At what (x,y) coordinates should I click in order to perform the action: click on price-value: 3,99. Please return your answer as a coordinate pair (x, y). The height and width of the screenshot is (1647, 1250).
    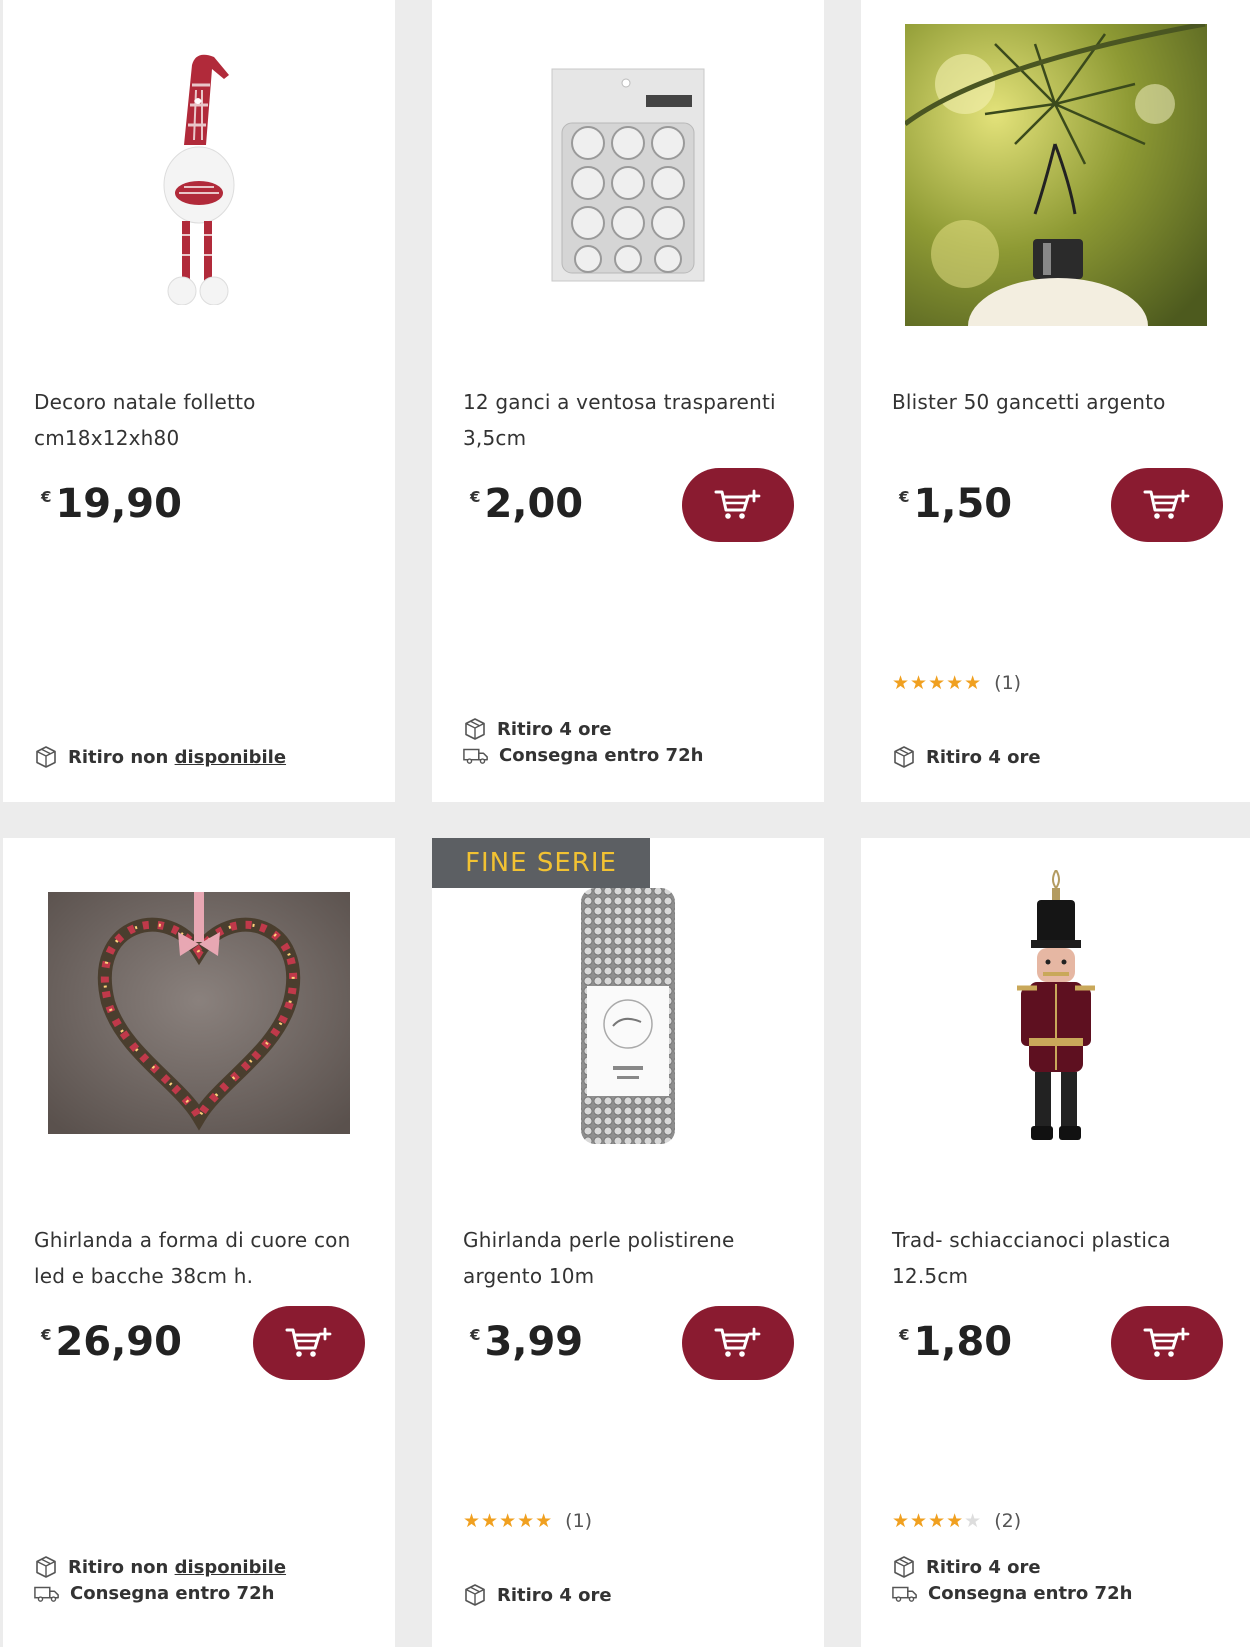
    Looking at the image, I should click on (534, 1342).